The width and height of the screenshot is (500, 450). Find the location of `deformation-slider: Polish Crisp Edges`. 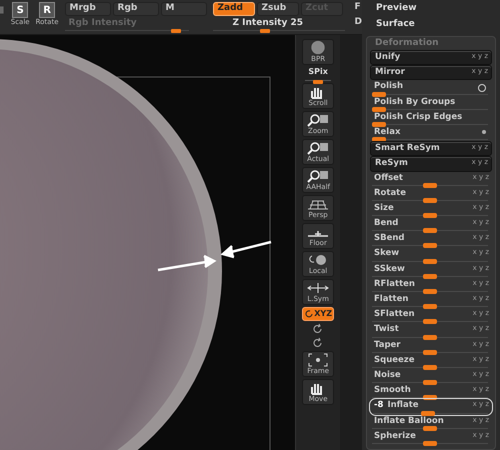

deformation-slider: Polish Crisp Edges is located at coordinates (431, 118).